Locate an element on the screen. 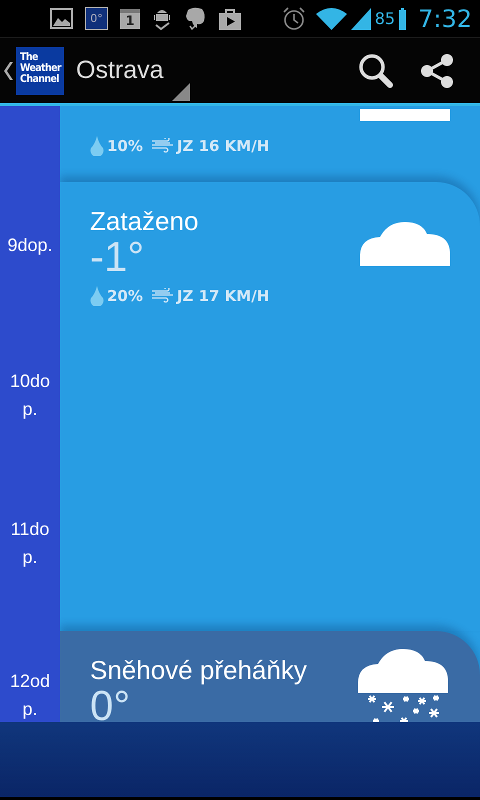 The image size is (480, 800). condition-text: Sněhové přeháňky is located at coordinates (198, 670).